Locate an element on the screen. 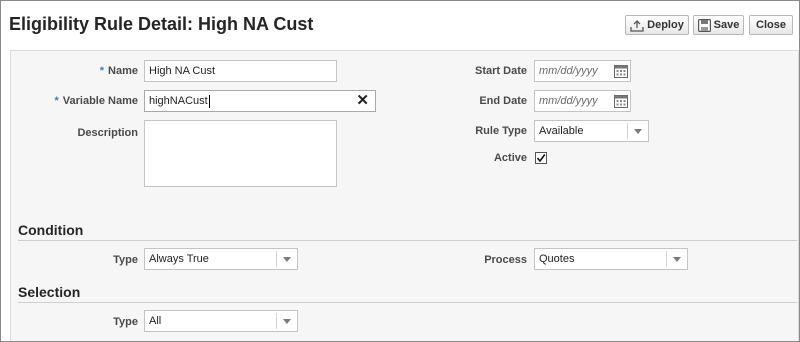 Image resolution: width=800 pixels, height=342 pixels. checkmark-icon is located at coordinates (541, 158).